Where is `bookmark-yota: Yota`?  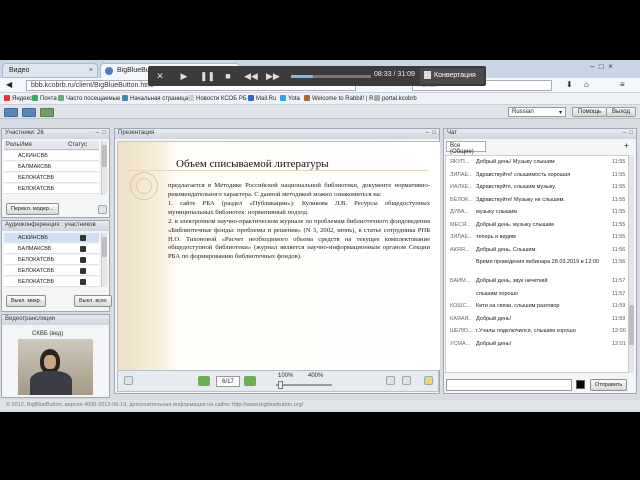 bookmark-yota: Yota is located at coordinates (290, 98).